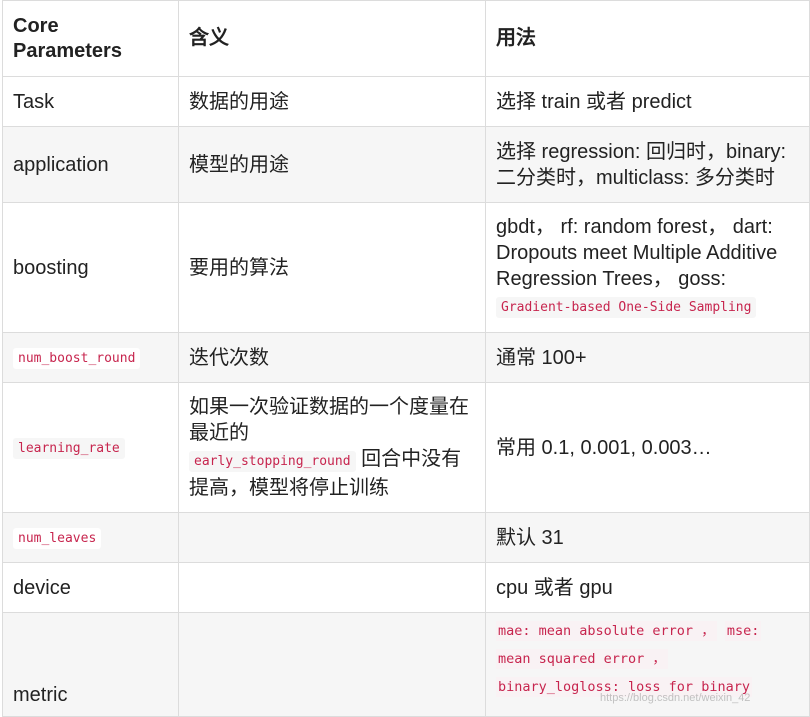 This screenshot has height=717, width=810. What do you see at coordinates (90, 587) in the screenshot?
I see `param-cell: device` at bounding box center [90, 587].